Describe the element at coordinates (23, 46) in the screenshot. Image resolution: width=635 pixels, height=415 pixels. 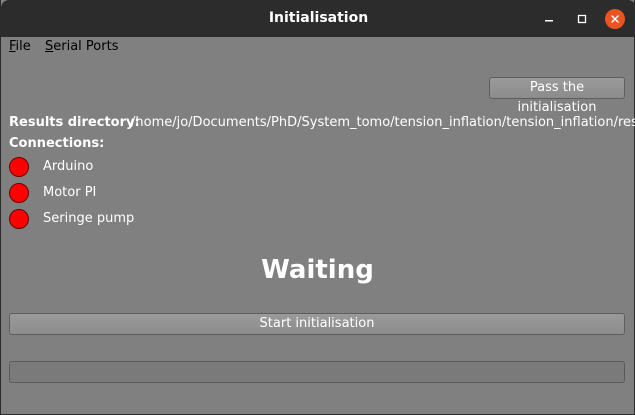
I see `menu-file-rest: ile` at that location.